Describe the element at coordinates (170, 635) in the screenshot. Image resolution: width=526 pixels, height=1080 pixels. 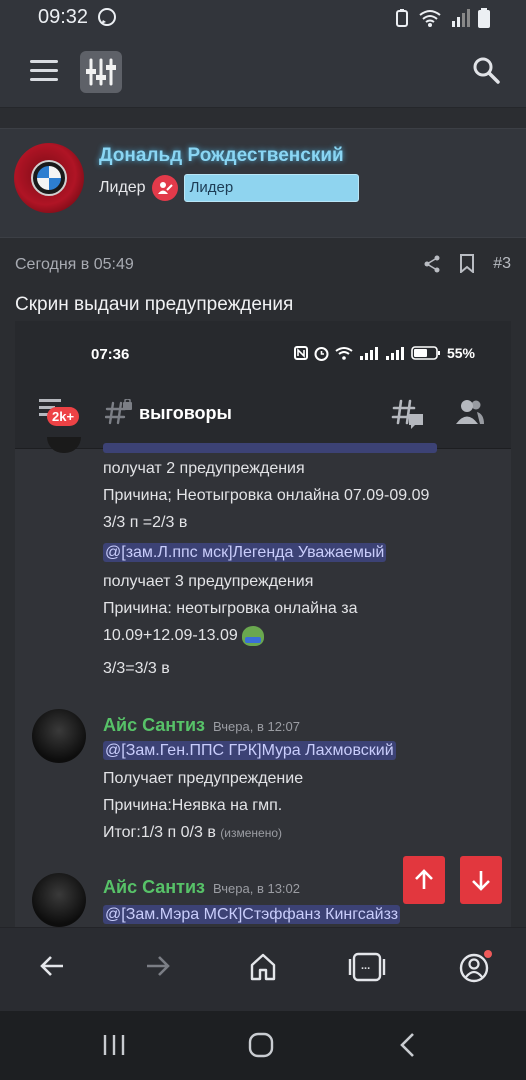
I see `message-line: 10.09+12.09-13.09` at that location.